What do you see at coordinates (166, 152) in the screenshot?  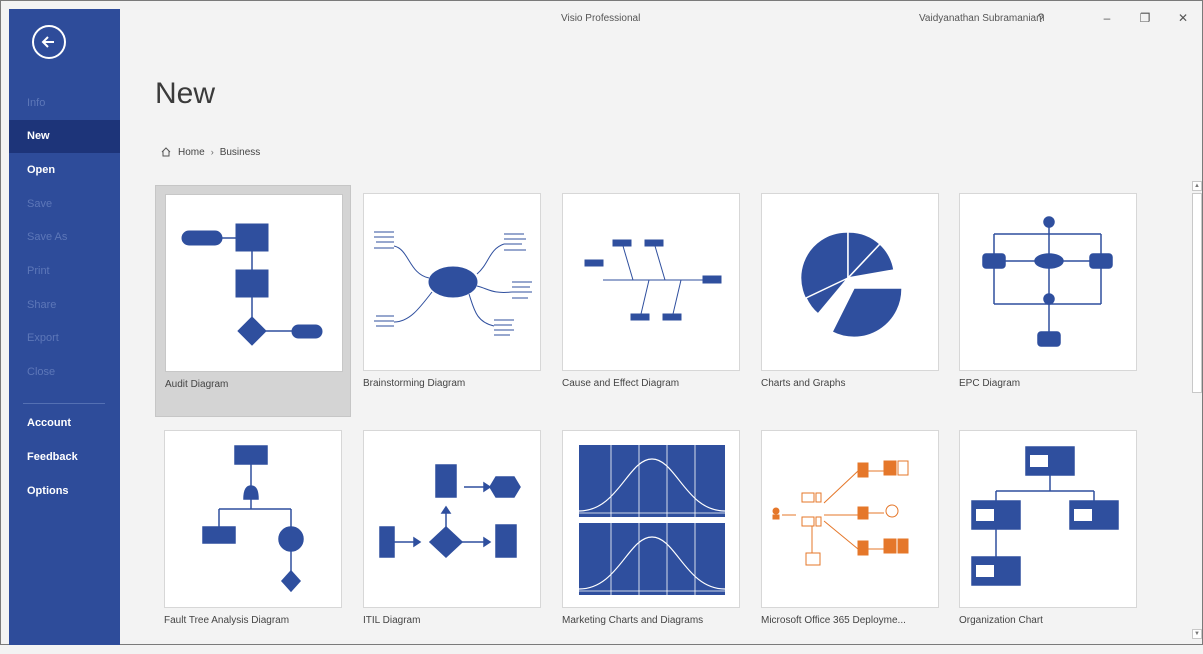 I see `home-icon` at bounding box center [166, 152].